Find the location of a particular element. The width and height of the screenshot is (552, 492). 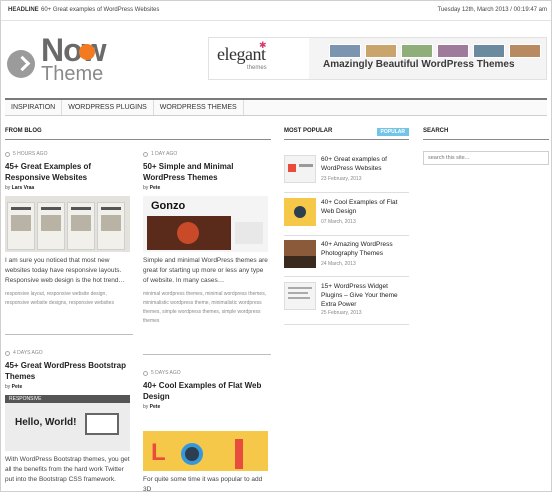

post-thumbnail: RESPONSIVE Hello, World! is located at coordinates (67, 423).